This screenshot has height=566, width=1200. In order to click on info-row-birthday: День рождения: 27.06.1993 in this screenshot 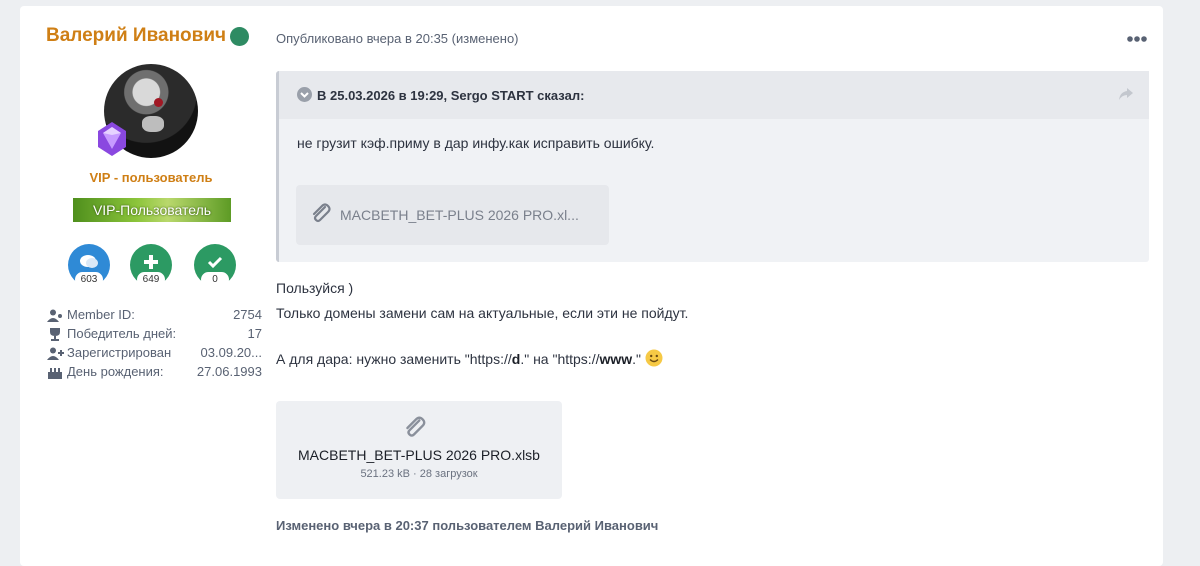, I will do `click(154, 373)`.